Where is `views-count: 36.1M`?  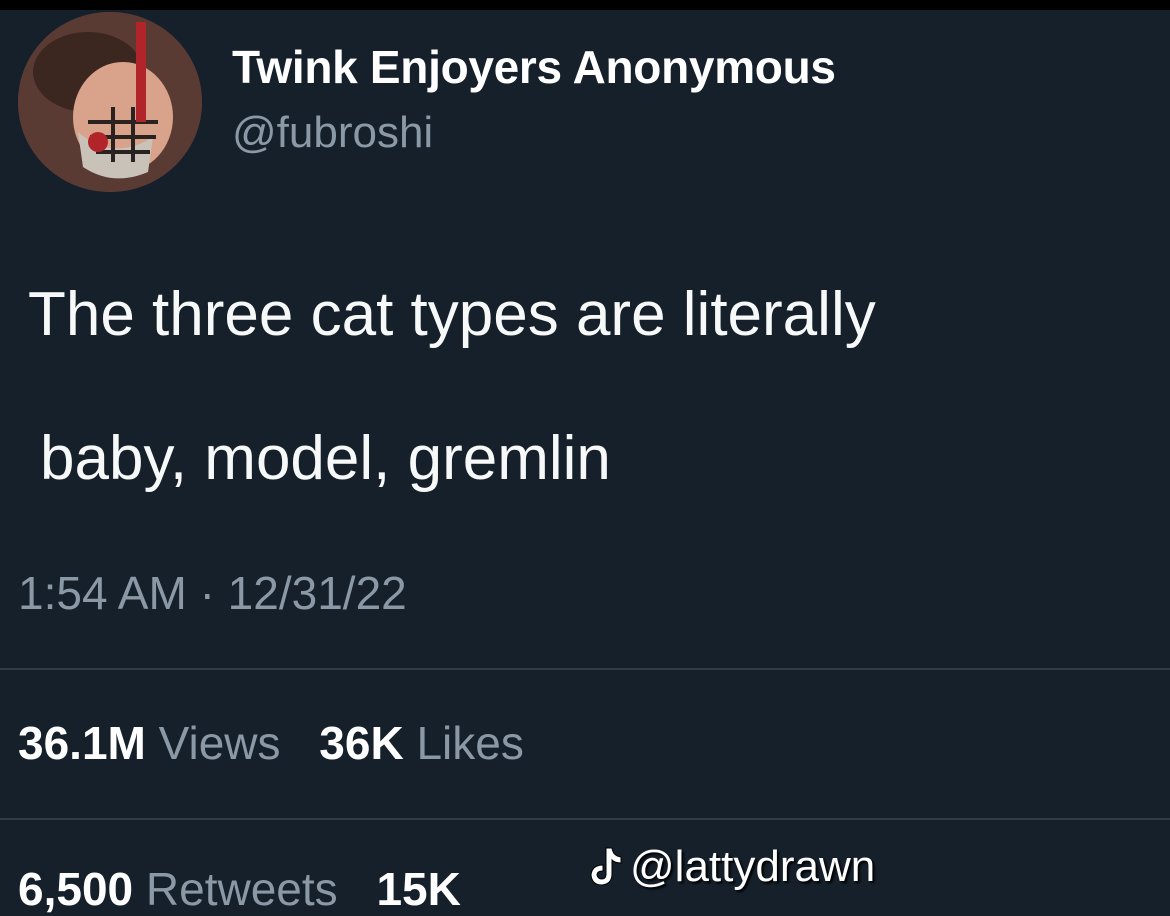
views-count: 36.1M is located at coordinates (82, 743).